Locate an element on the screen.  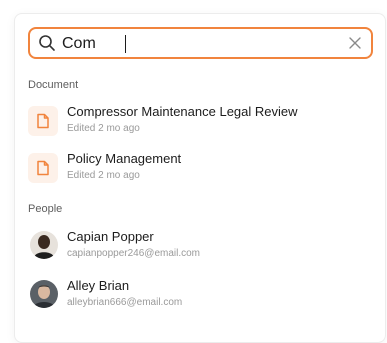
person-name: Capian Popper is located at coordinates (110, 236).